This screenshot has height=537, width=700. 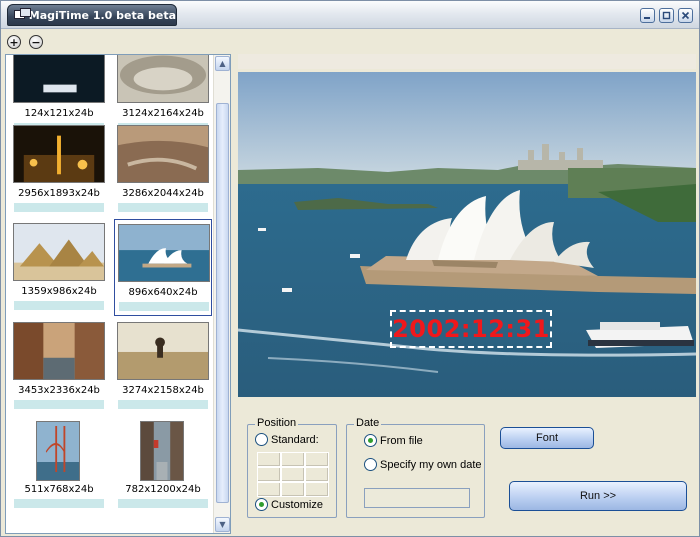 I want to click on own-date-input, so click(x=417, y=498).